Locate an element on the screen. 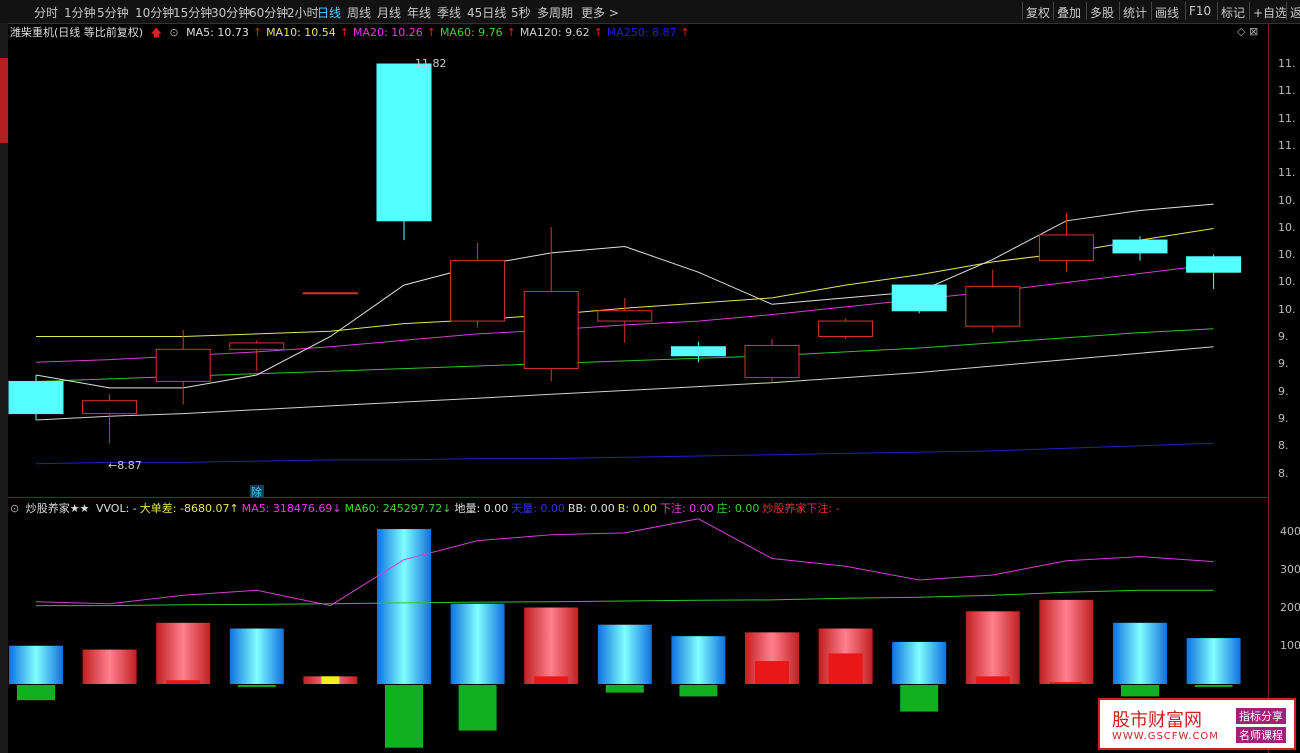 The height and width of the screenshot is (753, 1300). watermark-tag1: 指标分享 is located at coordinates (1261, 716).